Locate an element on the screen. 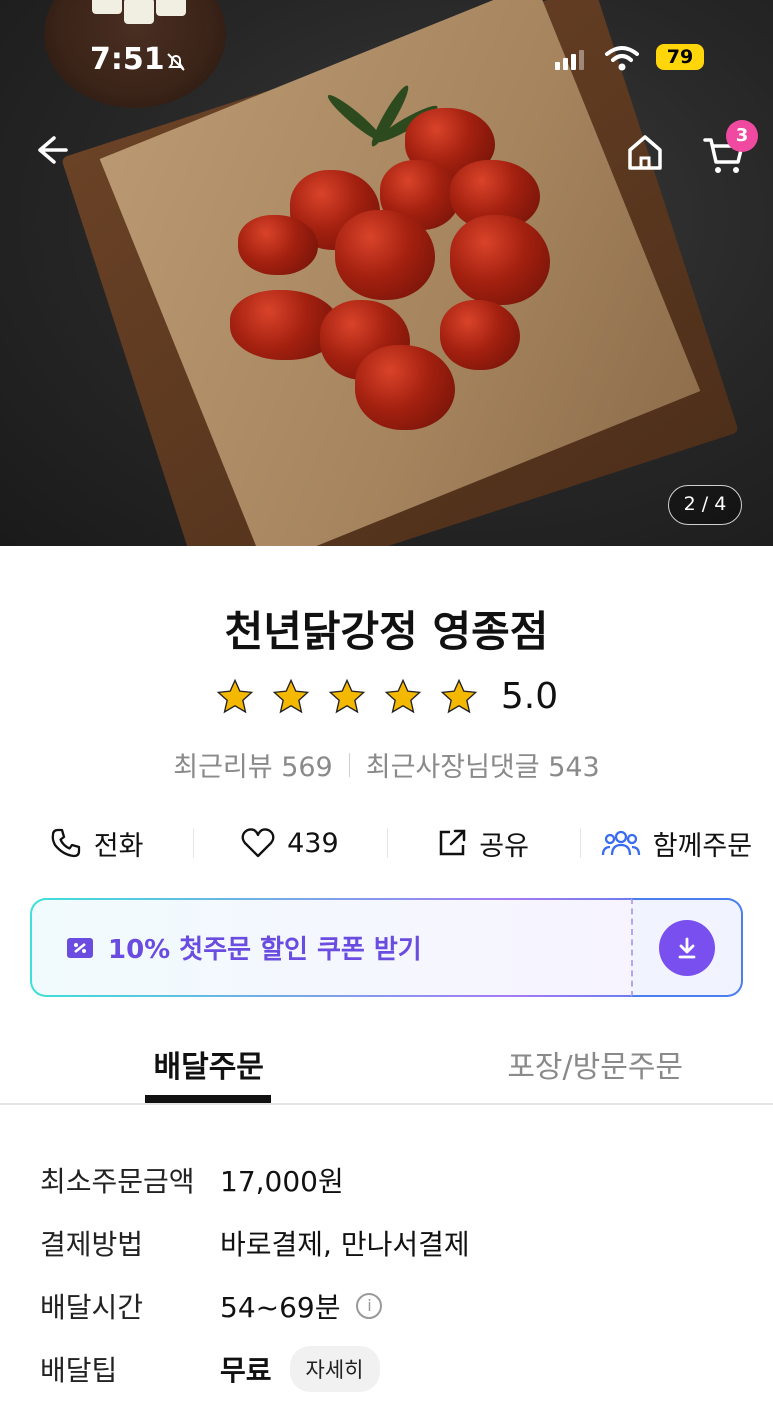 This screenshot has height=1406, width=773. owner-replies-link: 최근사장님댓글 543 is located at coordinates (483, 764).